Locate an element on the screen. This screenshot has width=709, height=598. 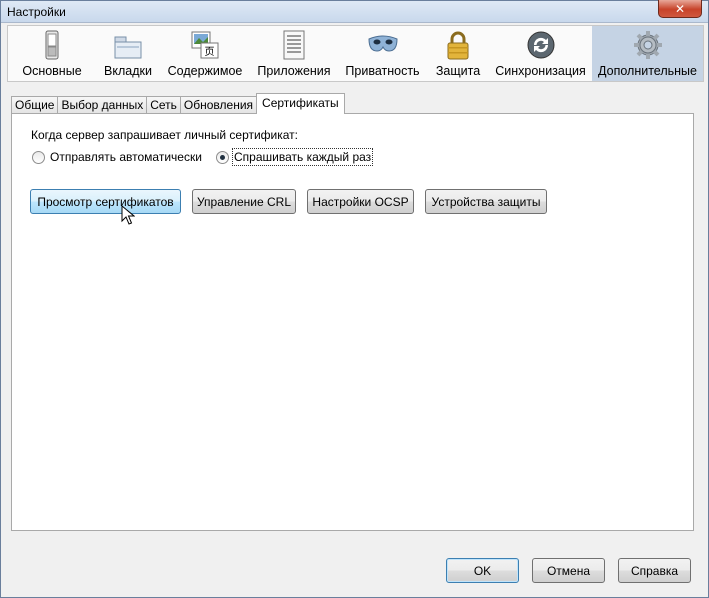
title-bar: Настройки ✕ is located at coordinates (354, 11).